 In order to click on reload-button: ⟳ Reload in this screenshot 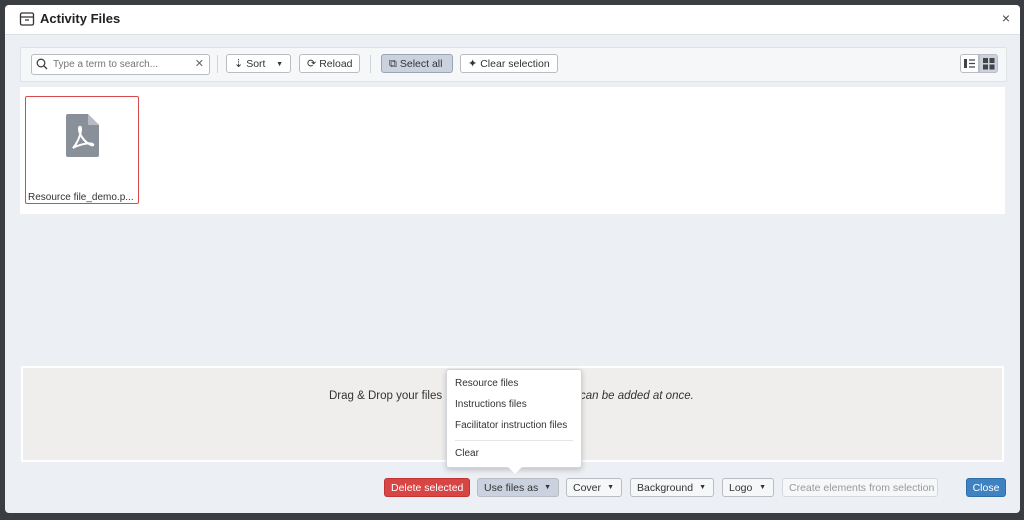, I will do `click(329, 63)`.